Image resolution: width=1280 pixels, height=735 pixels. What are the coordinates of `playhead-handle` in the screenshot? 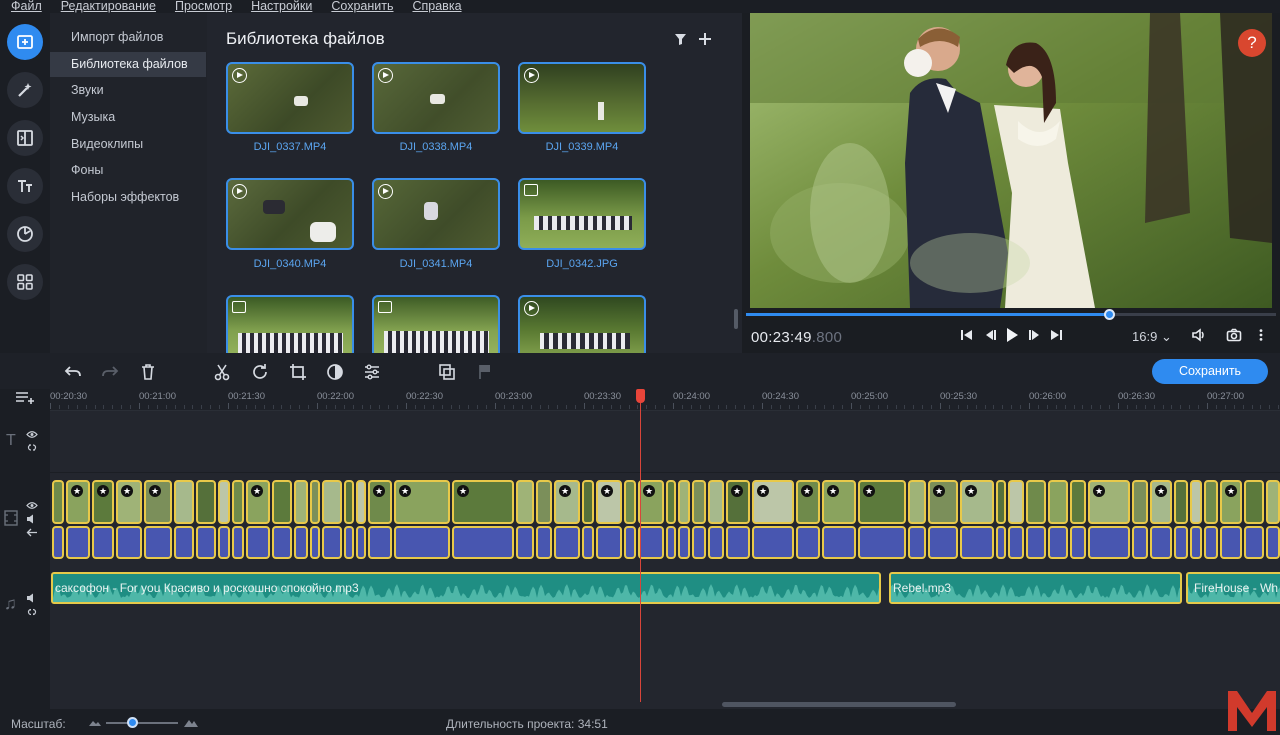 It's located at (640, 396).